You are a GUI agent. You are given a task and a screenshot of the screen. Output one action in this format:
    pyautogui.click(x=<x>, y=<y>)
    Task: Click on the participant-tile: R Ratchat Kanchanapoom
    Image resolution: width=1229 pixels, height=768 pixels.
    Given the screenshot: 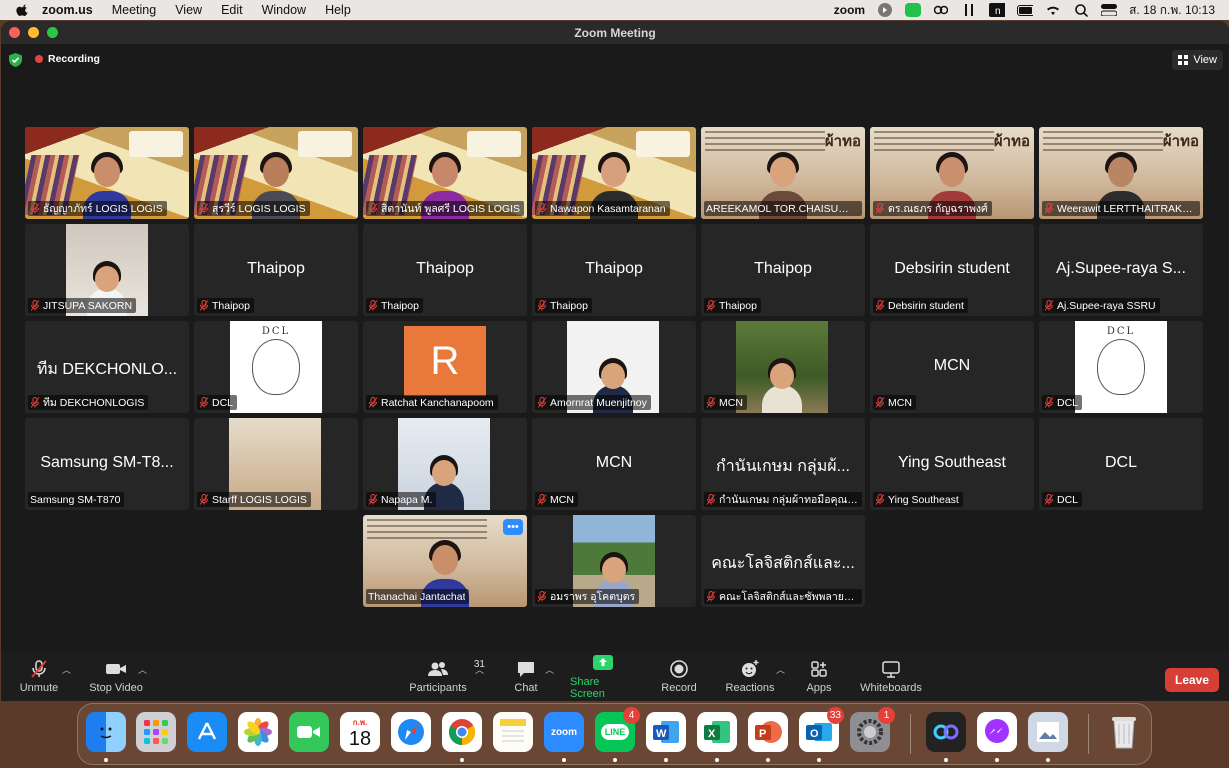 What is the action you would take?
    pyautogui.click(x=445, y=367)
    